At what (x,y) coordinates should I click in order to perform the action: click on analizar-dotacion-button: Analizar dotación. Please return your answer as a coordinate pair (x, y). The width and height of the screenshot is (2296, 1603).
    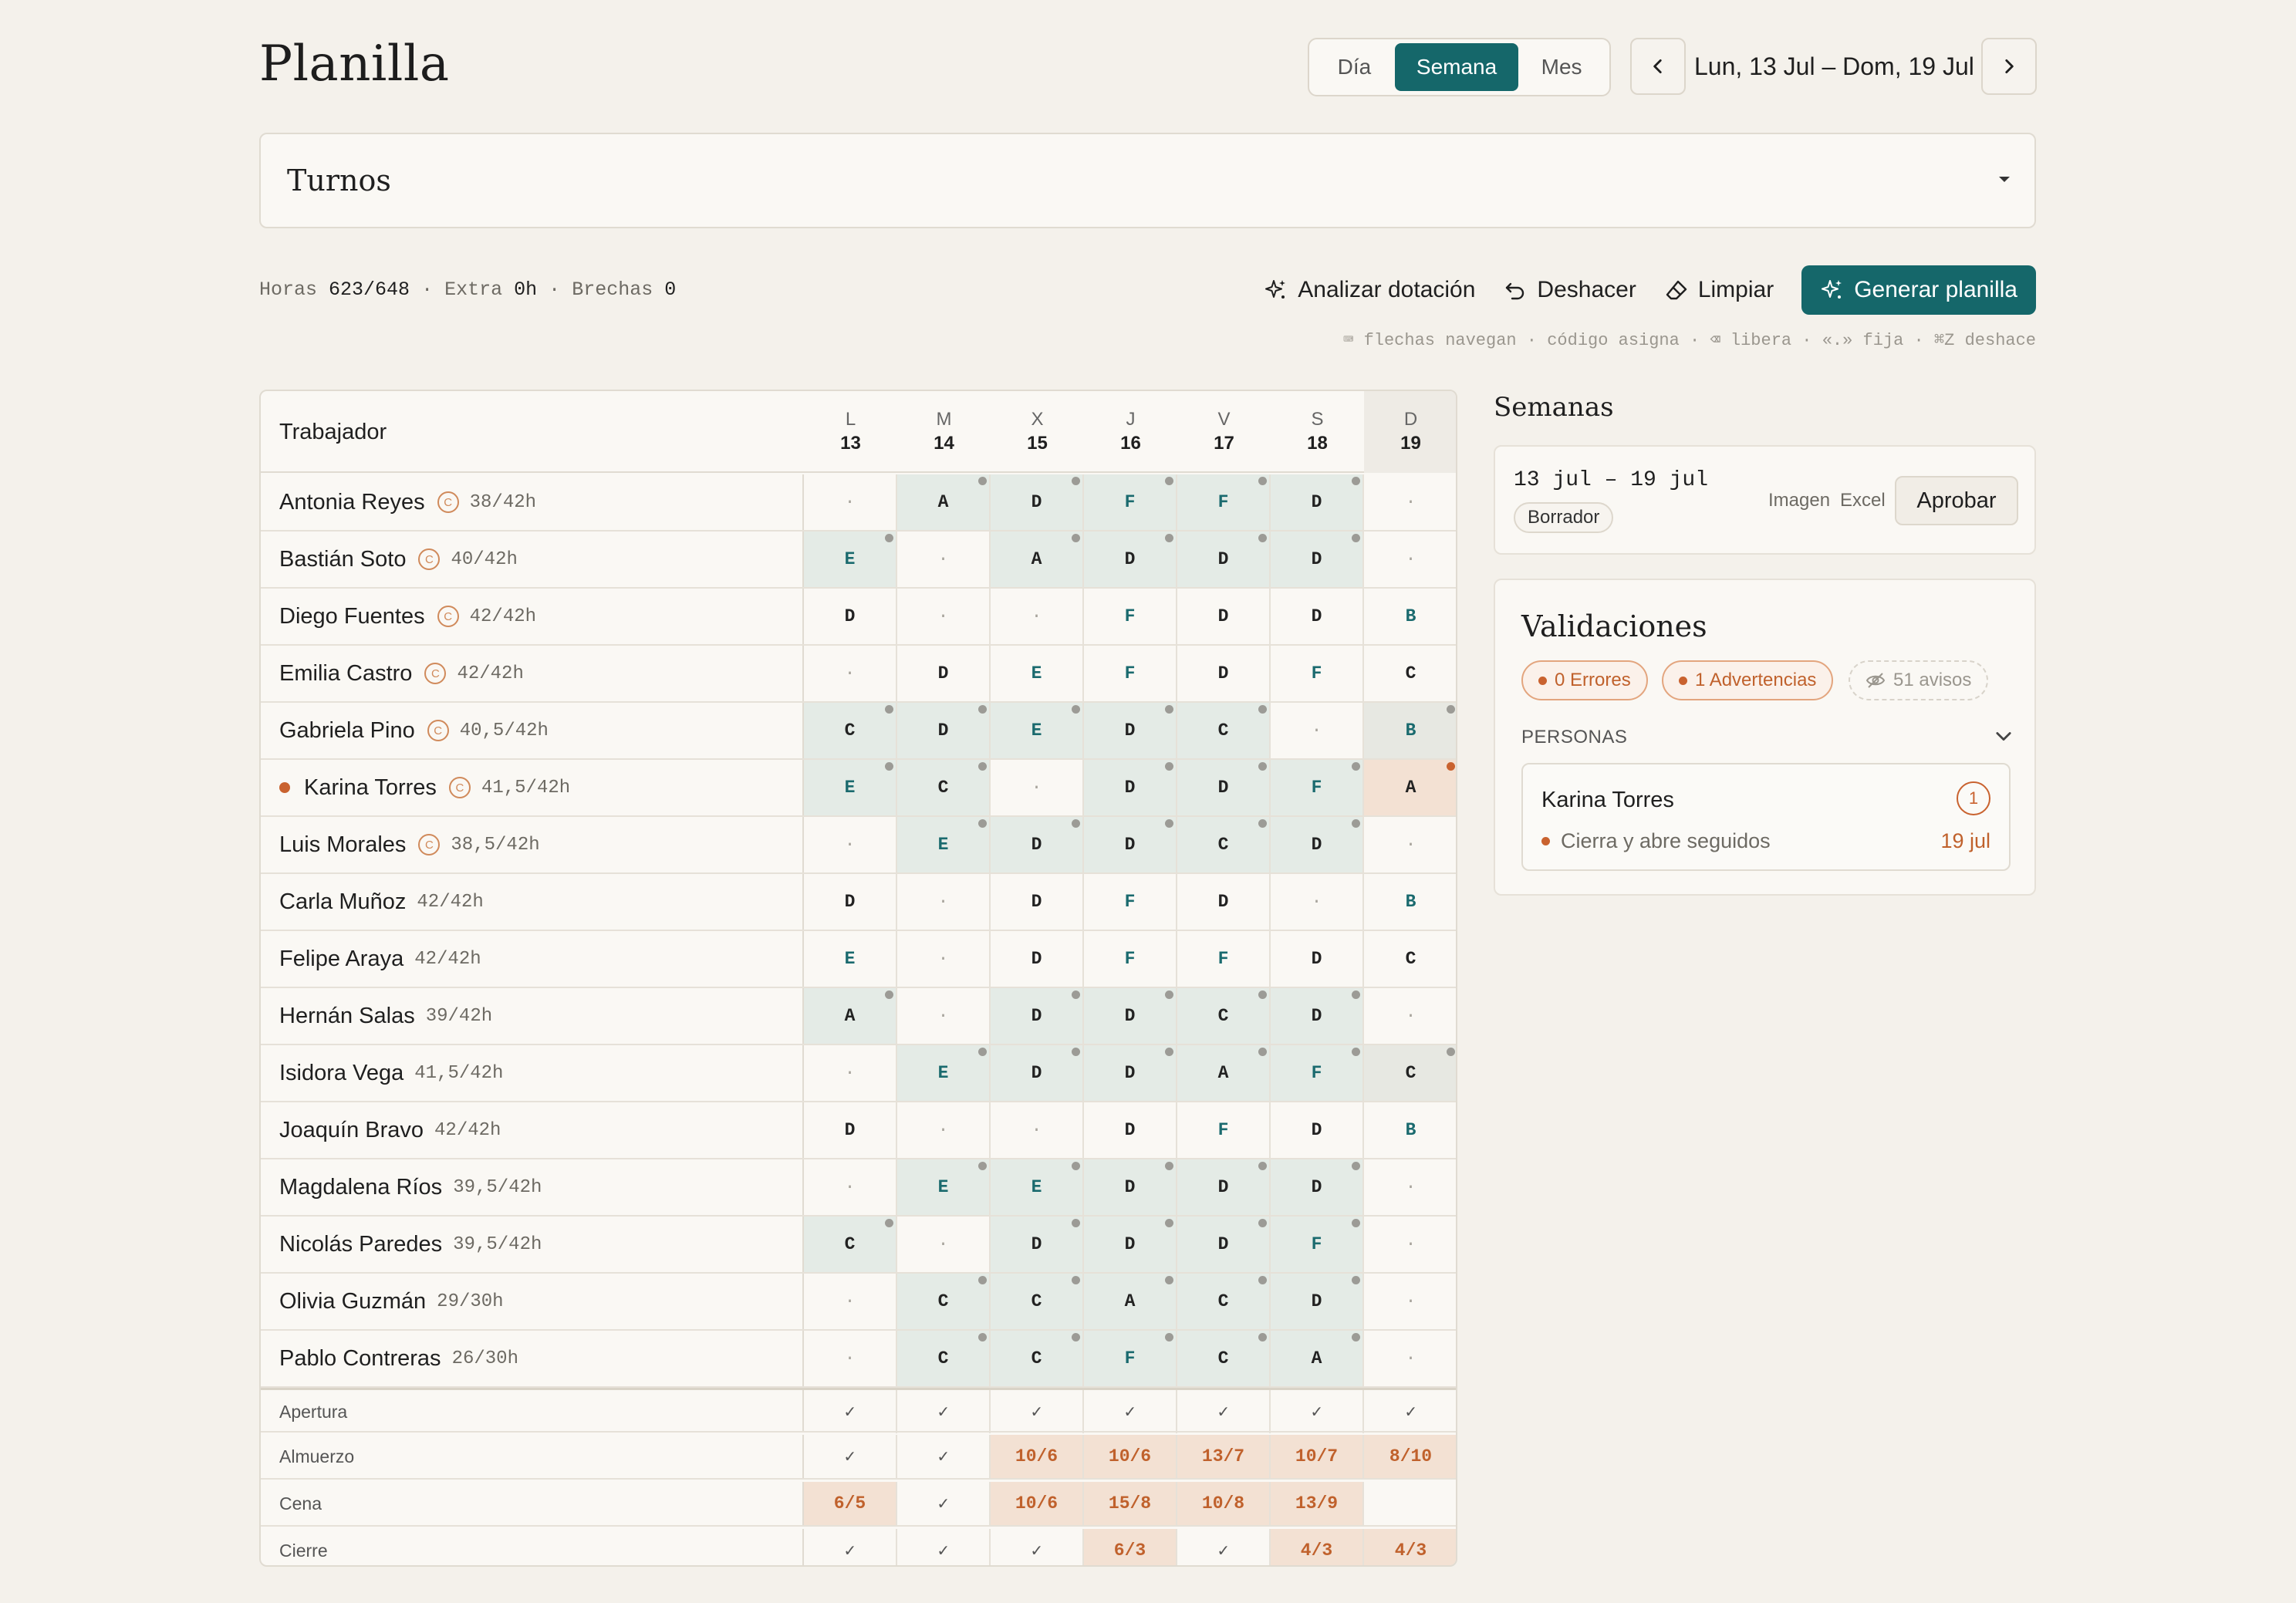
    Looking at the image, I should click on (1369, 290).